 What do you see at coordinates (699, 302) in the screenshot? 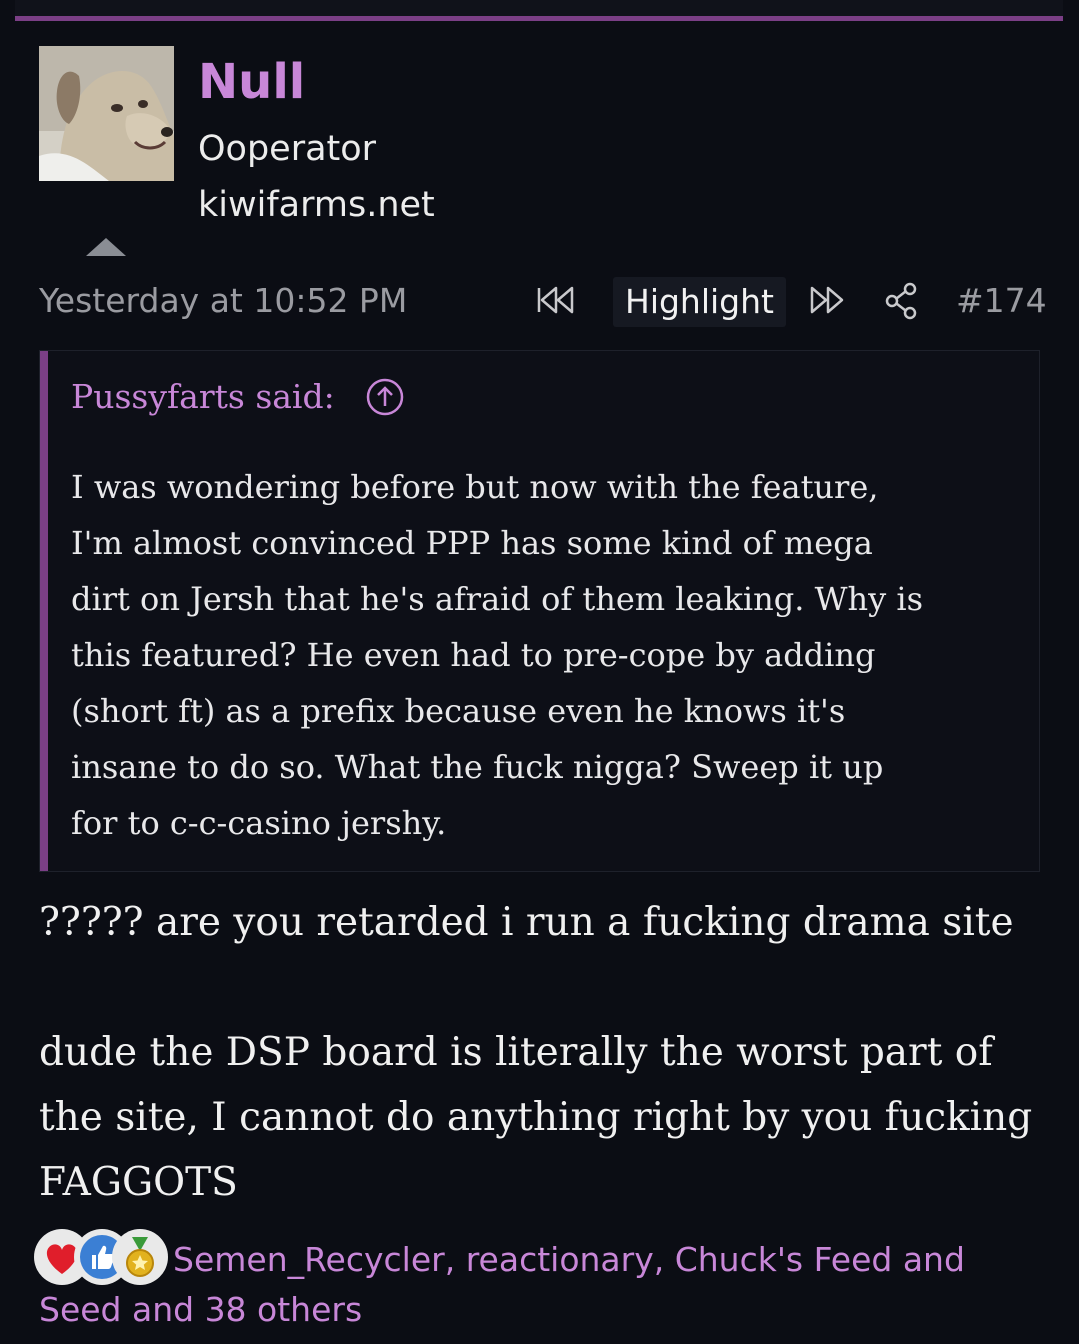
I see `highlight-button: Highlight` at bounding box center [699, 302].